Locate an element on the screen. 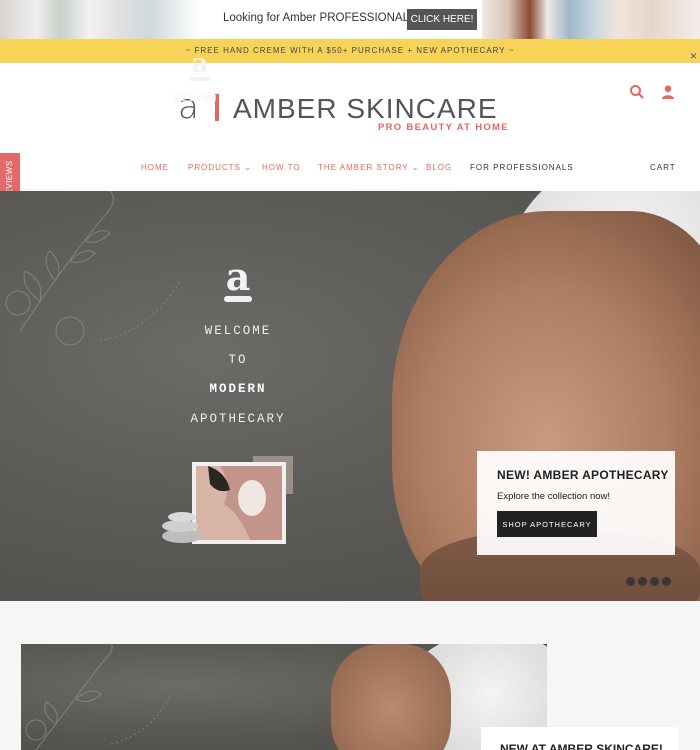  logo-tagline: PRO BEAUTY AT HOME is located at coordinates (443, 127).